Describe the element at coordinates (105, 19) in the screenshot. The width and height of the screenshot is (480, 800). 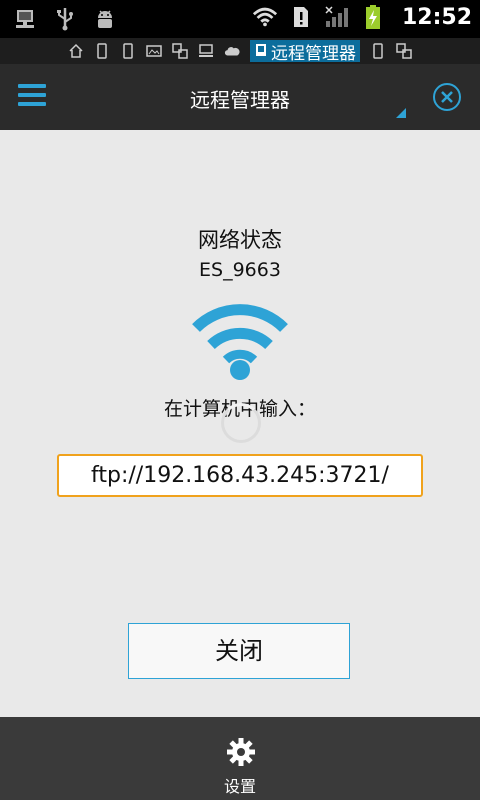
I see `android-debug-icon` at that location.